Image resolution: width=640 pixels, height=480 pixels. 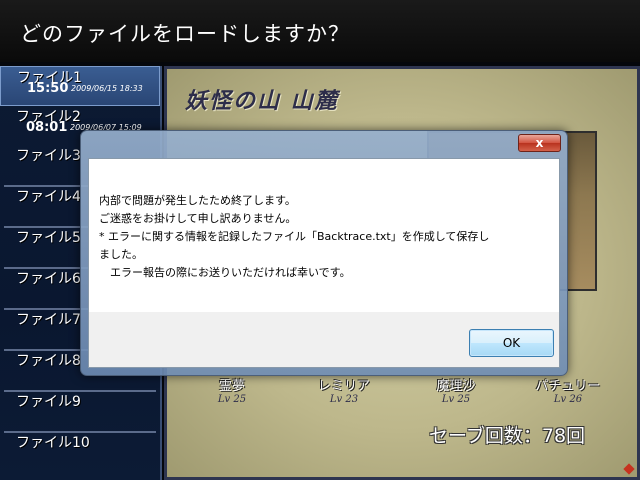 I want to click on save-count: セーブ回数：78回, so click(x=507, y=436).